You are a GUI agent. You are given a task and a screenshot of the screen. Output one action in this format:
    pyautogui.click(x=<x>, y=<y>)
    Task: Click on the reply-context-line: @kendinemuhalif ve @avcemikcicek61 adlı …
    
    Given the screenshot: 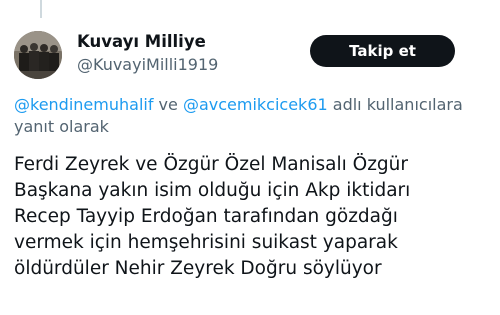 What is the action you would take?
    pyautogui.click(x=257, y=105)
    